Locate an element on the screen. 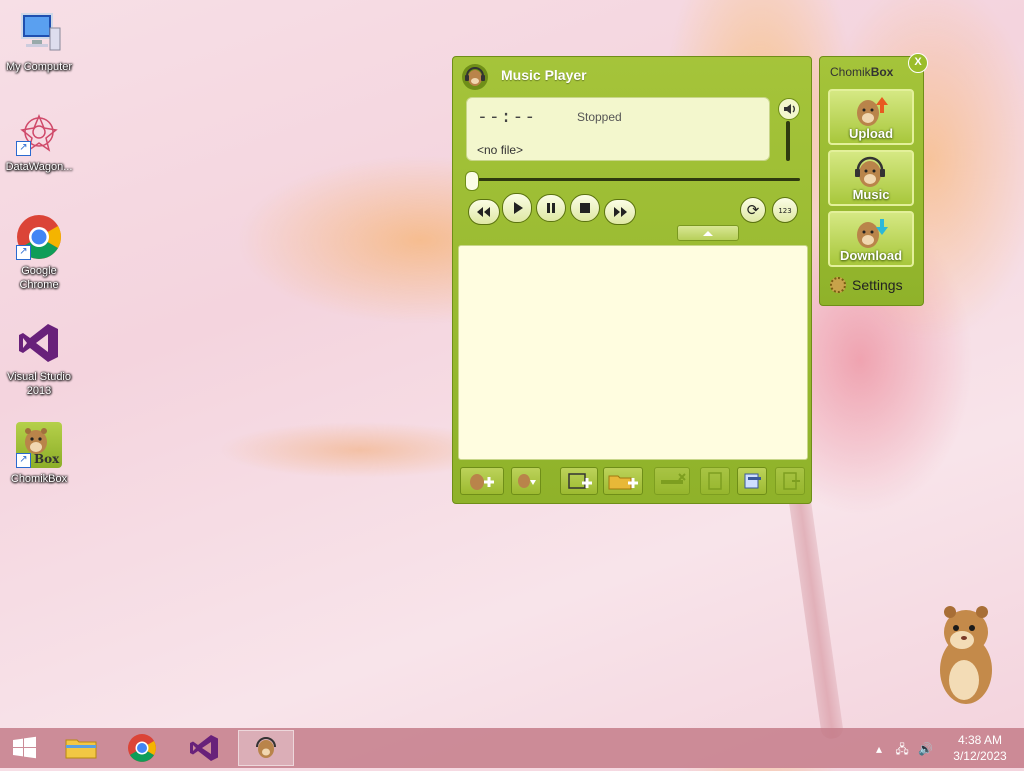 This screenshot has width=1024, height=771. desktop-icon-chomikbox: Box ↗ ChomikBox is located at coordinates (39, 454).